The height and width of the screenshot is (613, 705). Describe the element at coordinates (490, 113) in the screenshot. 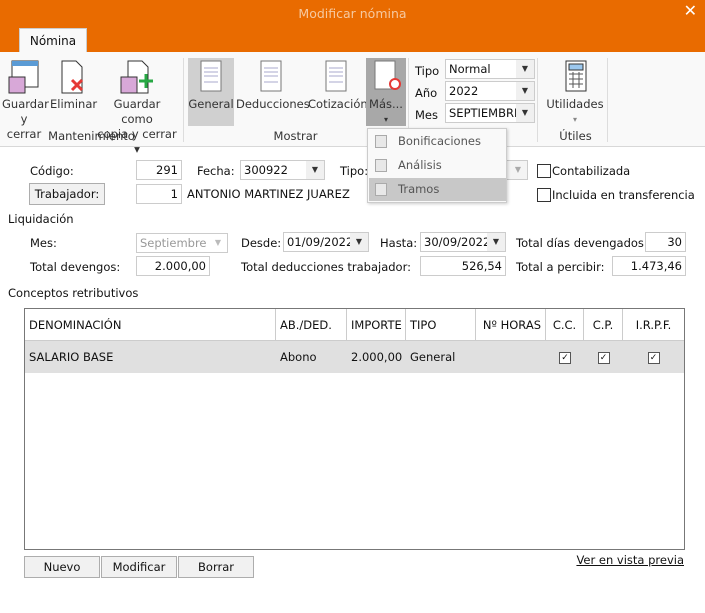

I see `mes-select: SEPTIEMBRE ▼` at that location.